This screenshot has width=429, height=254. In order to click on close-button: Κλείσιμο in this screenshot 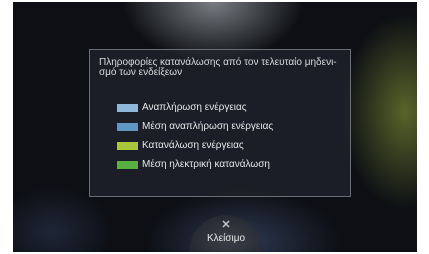, I will do `click(226, 233)`.